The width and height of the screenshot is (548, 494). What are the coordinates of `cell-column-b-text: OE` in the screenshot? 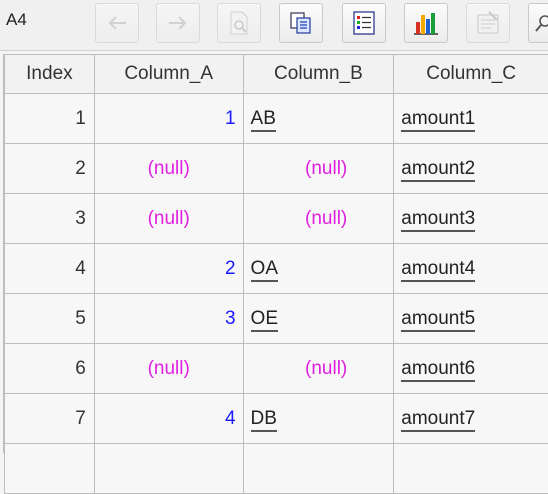 It's located at (264, 320).